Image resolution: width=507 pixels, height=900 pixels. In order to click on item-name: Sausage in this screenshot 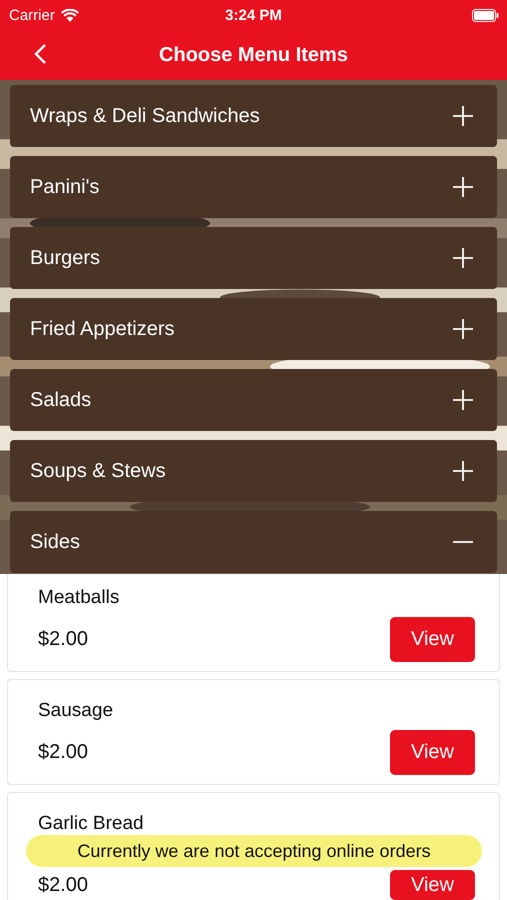, I will do `click(76, 711)`.